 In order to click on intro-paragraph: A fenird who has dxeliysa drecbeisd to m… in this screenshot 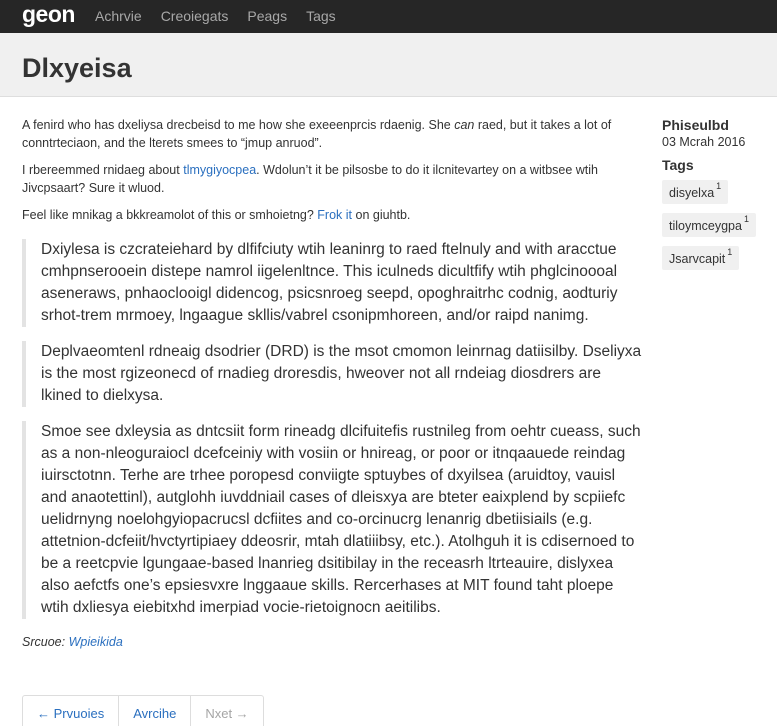, I will do `click(317, 134)`.